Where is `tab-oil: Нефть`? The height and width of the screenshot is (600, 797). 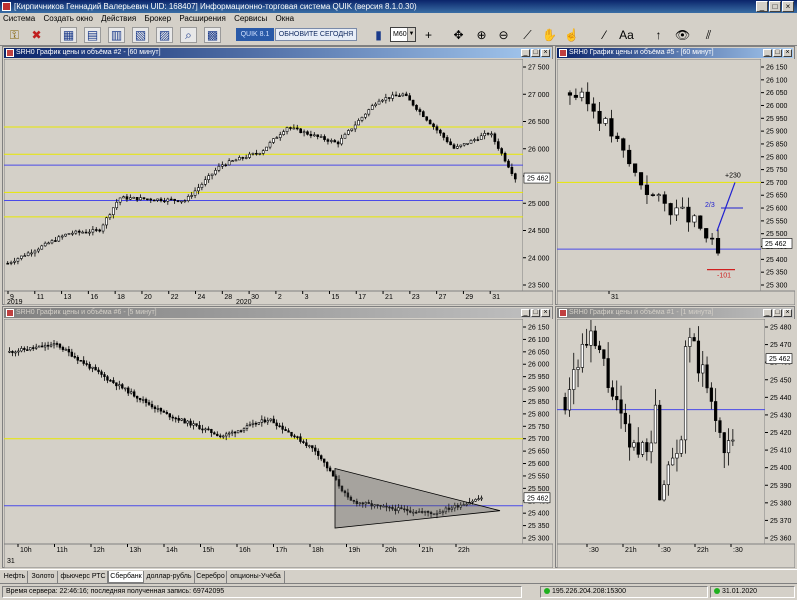
tab-oil: Нефть is located at coordinates (15, 577).